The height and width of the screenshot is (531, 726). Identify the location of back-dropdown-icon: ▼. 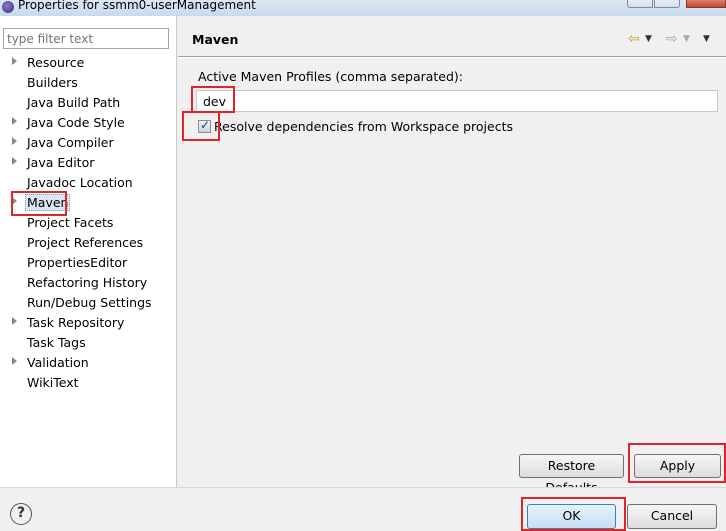
(648, 39).